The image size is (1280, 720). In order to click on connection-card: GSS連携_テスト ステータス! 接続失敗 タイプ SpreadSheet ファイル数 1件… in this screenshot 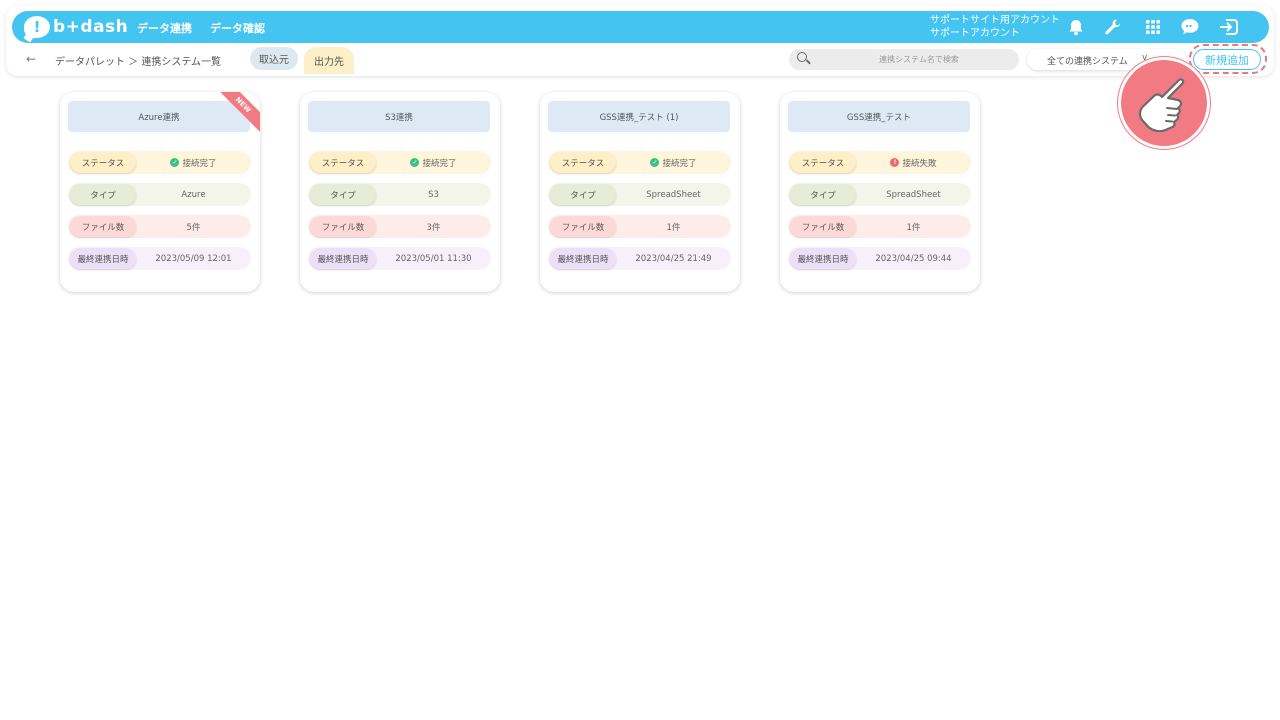, I will do `click(880, 192)`.